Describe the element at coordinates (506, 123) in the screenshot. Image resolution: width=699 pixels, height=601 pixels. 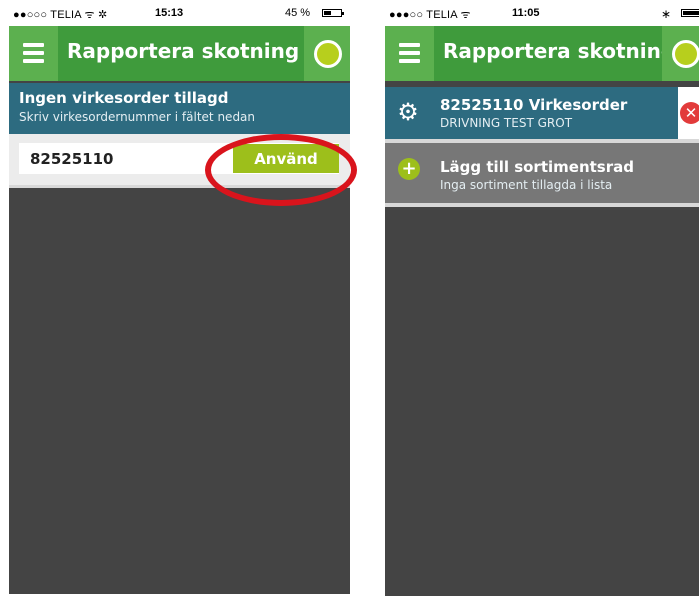
I see `order-subtitle: DRIVNING TEST GROT` at that location.